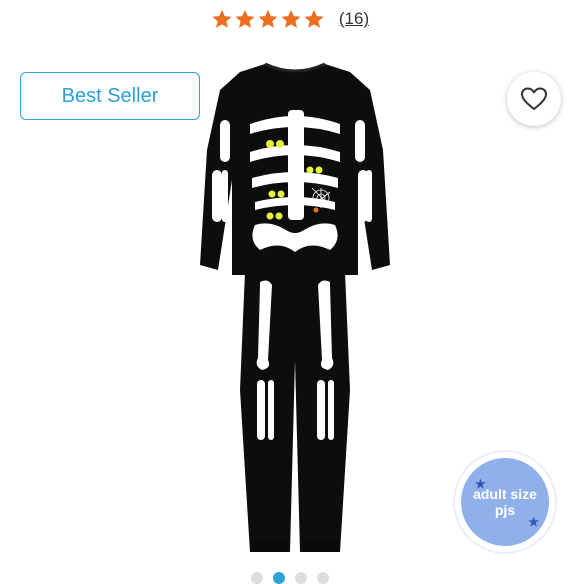 The image size is (580, 584). Describe the element at coordinates (505, 502) in the screenshot. I see `adult-size-sticker: ★ ★ adult size pjs` at that location.